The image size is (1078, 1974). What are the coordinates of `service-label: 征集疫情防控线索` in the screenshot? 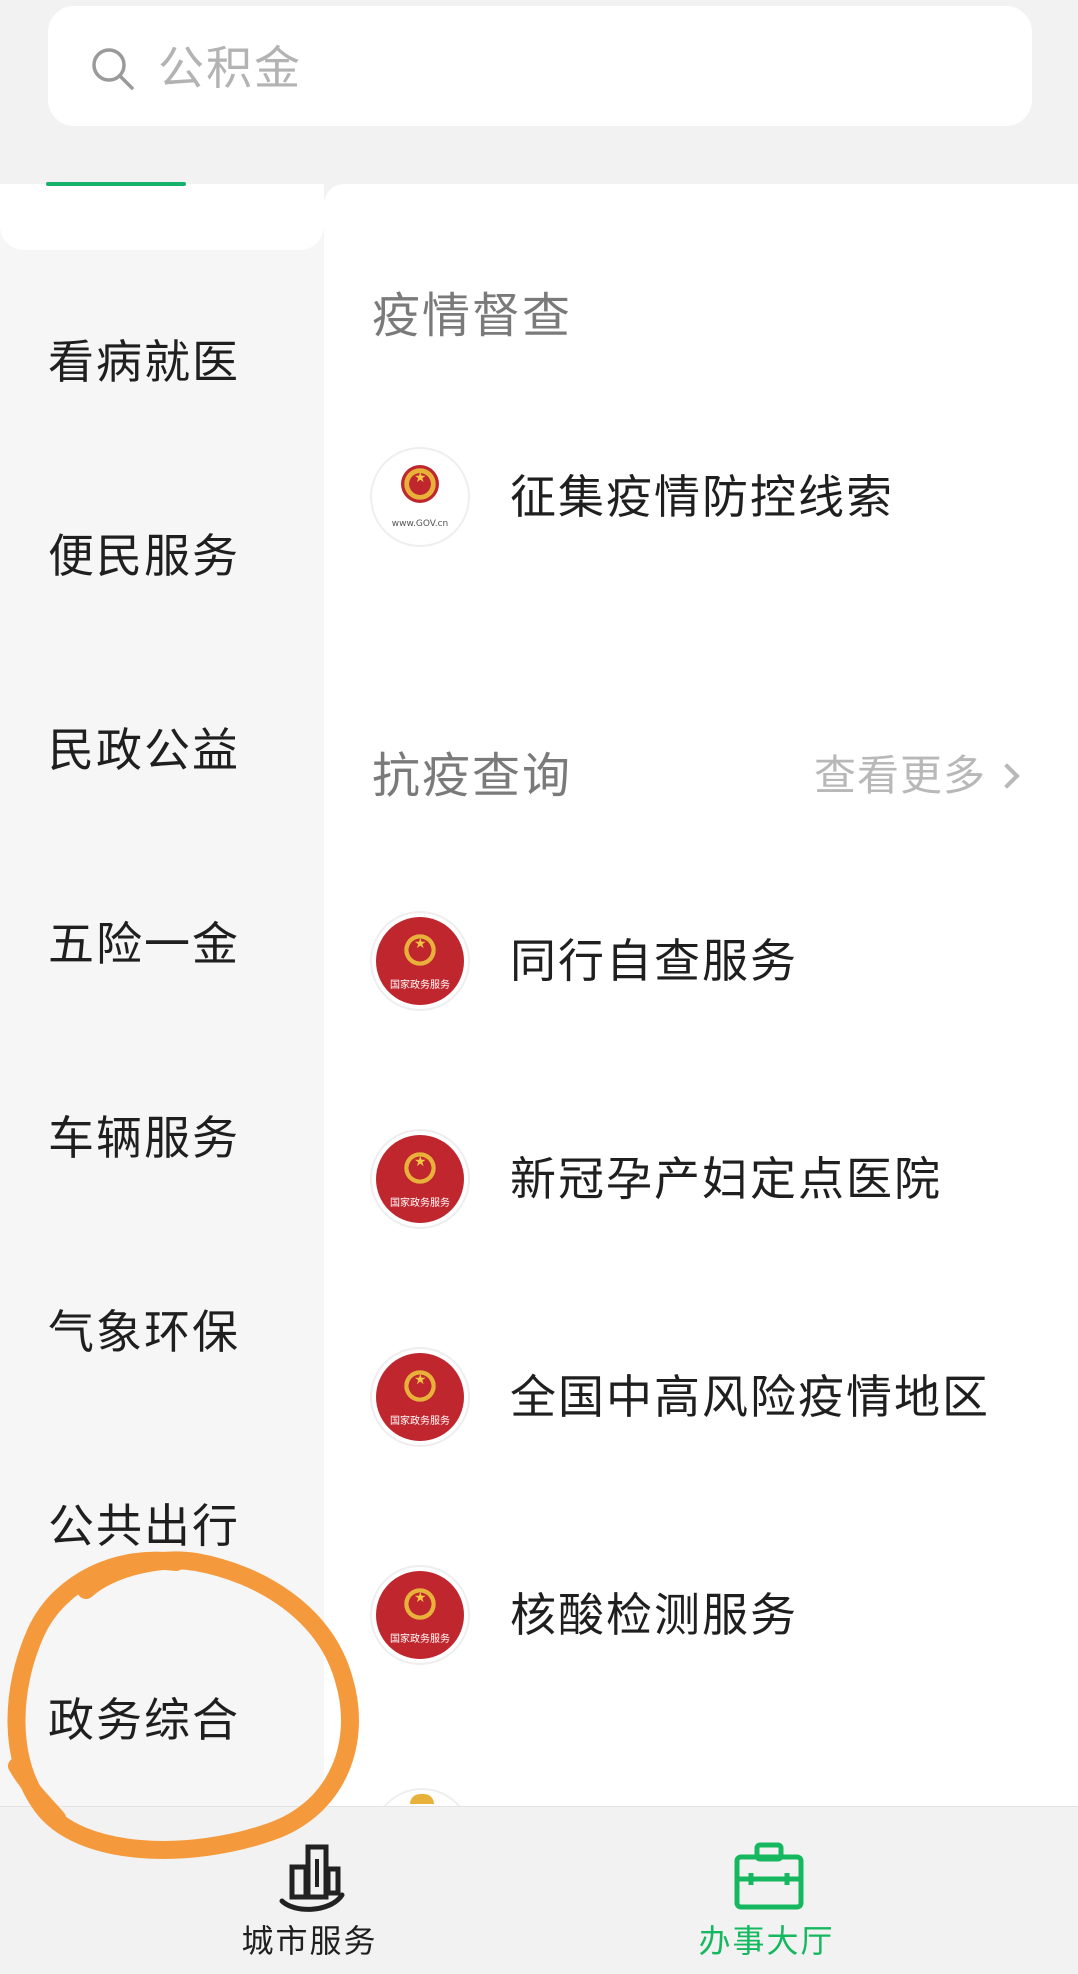 It's located at (702, 497).